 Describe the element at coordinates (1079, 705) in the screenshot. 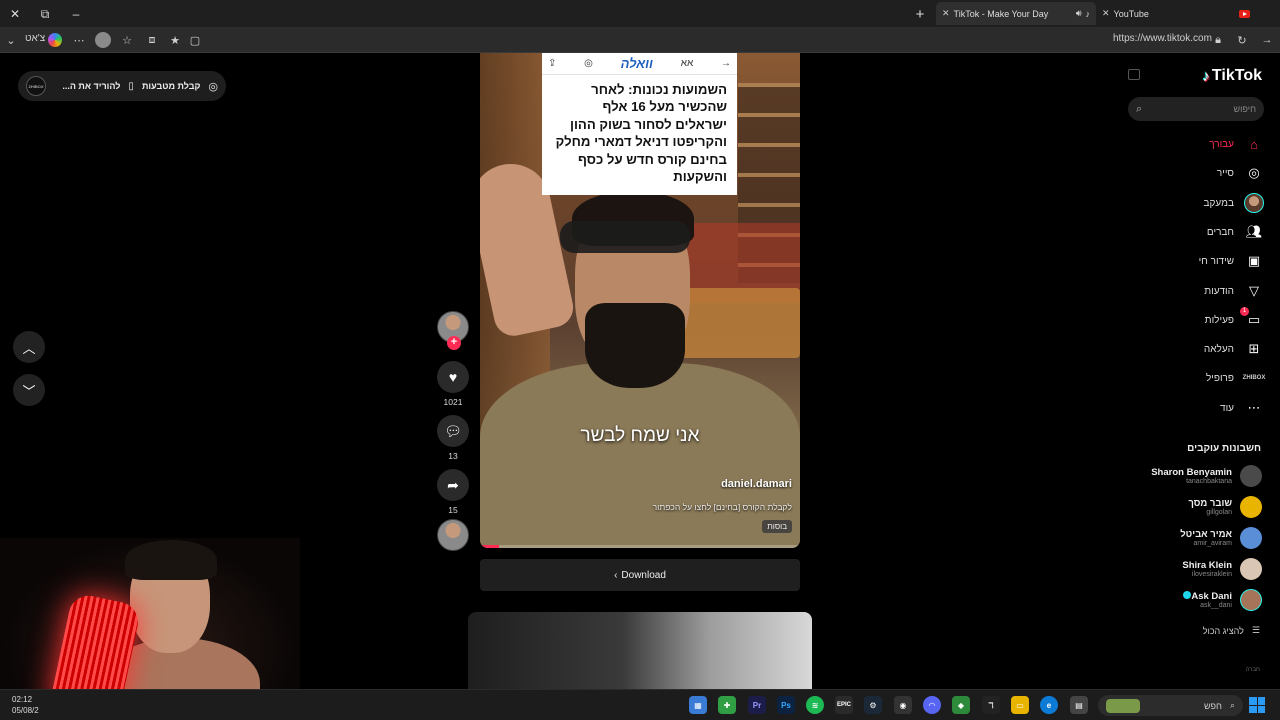

I see `app-icon: ▤` at that location.